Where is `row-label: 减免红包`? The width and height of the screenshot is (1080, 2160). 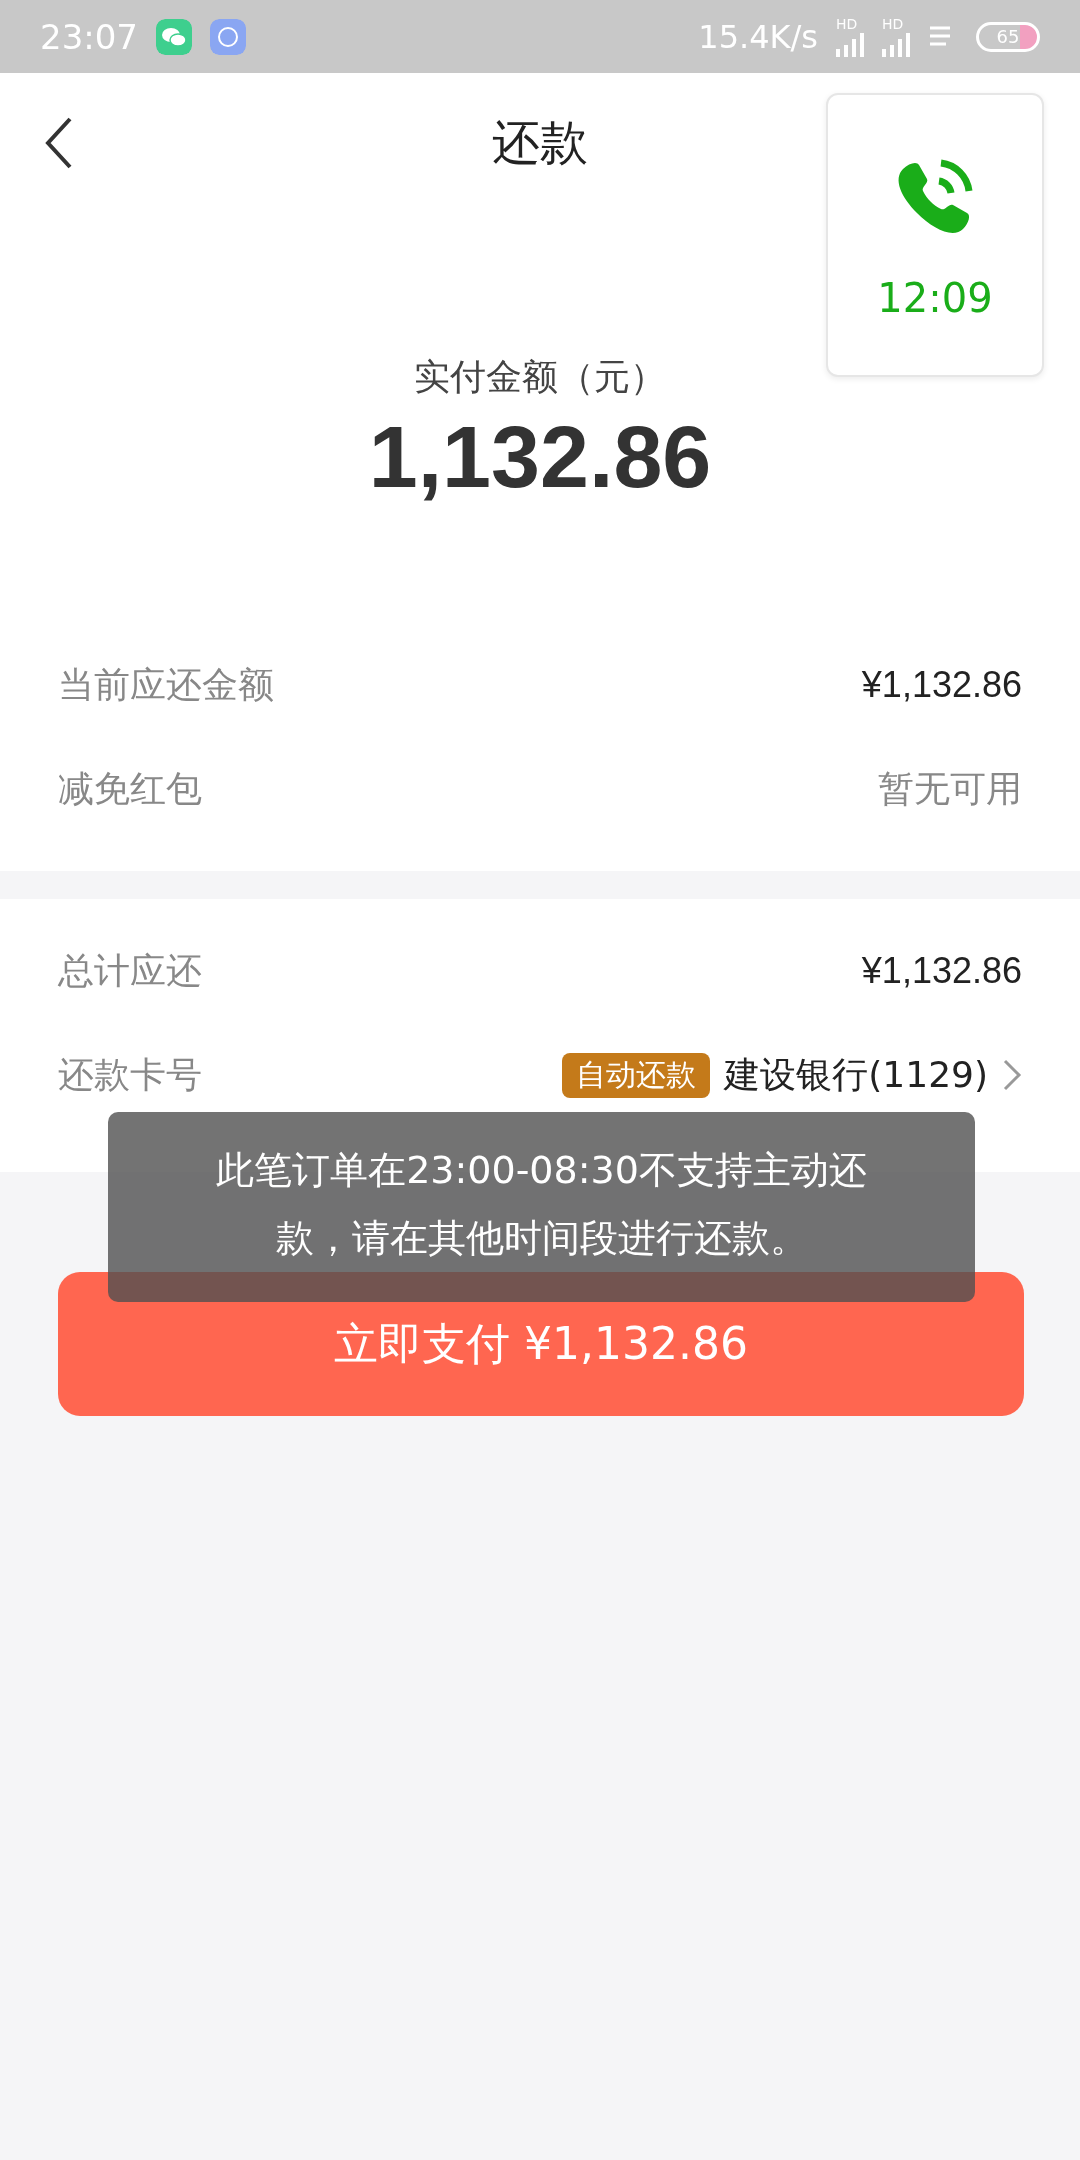 row-label: 减免红包 is located at coordinates (130, 788).